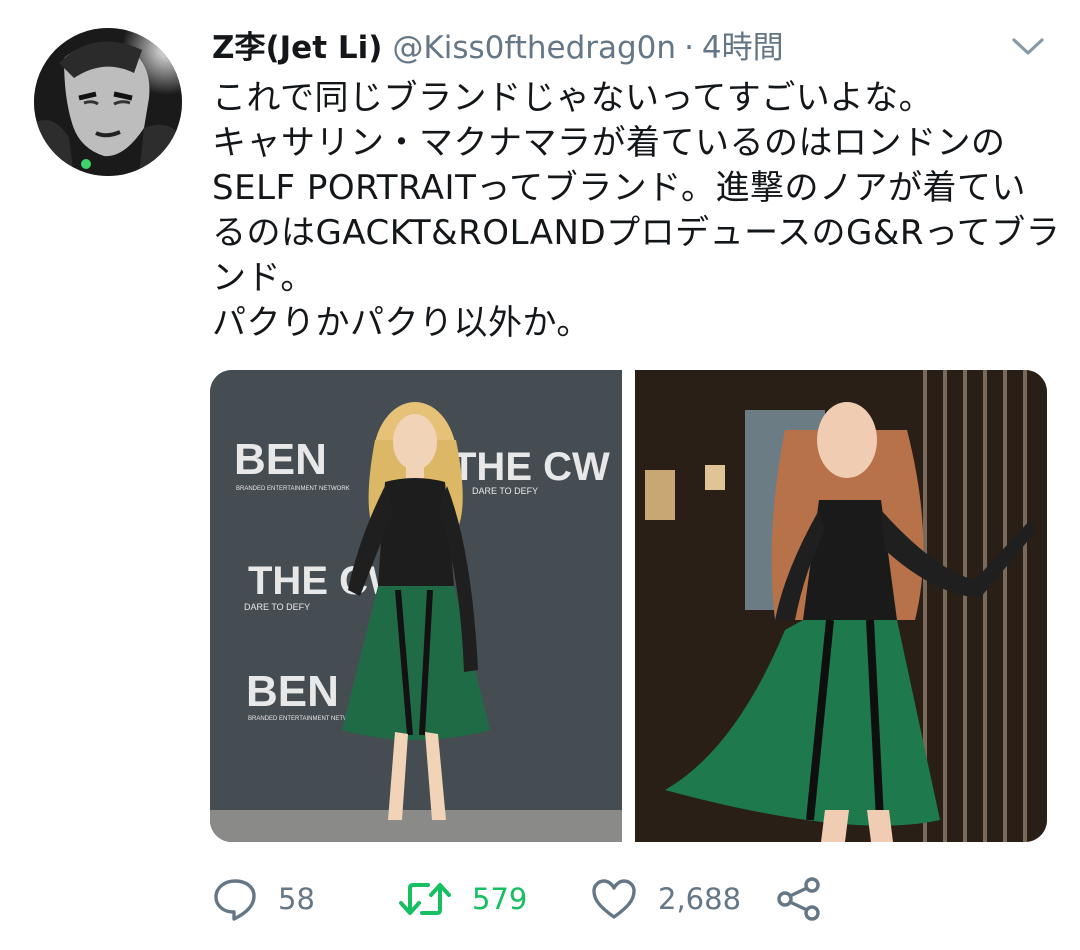  Describe the element at coordinates (235, 900) in the screenshot. I see `reply-icon` at that location.